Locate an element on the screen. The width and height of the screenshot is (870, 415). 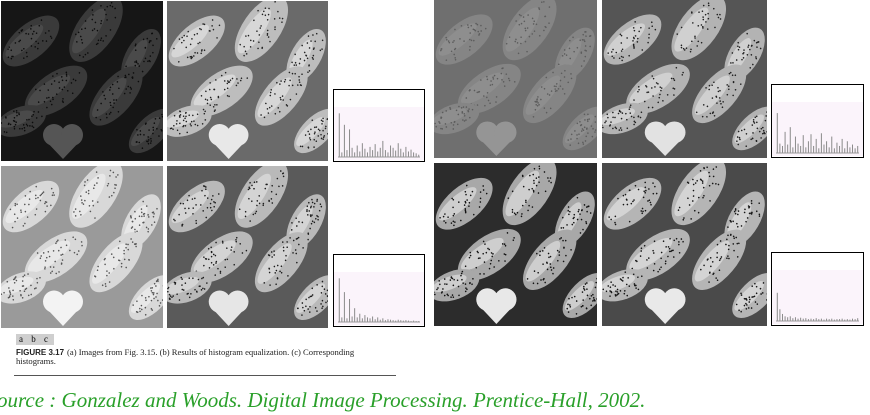
image-lowcontrast-original is located at coordinates (515, 79).